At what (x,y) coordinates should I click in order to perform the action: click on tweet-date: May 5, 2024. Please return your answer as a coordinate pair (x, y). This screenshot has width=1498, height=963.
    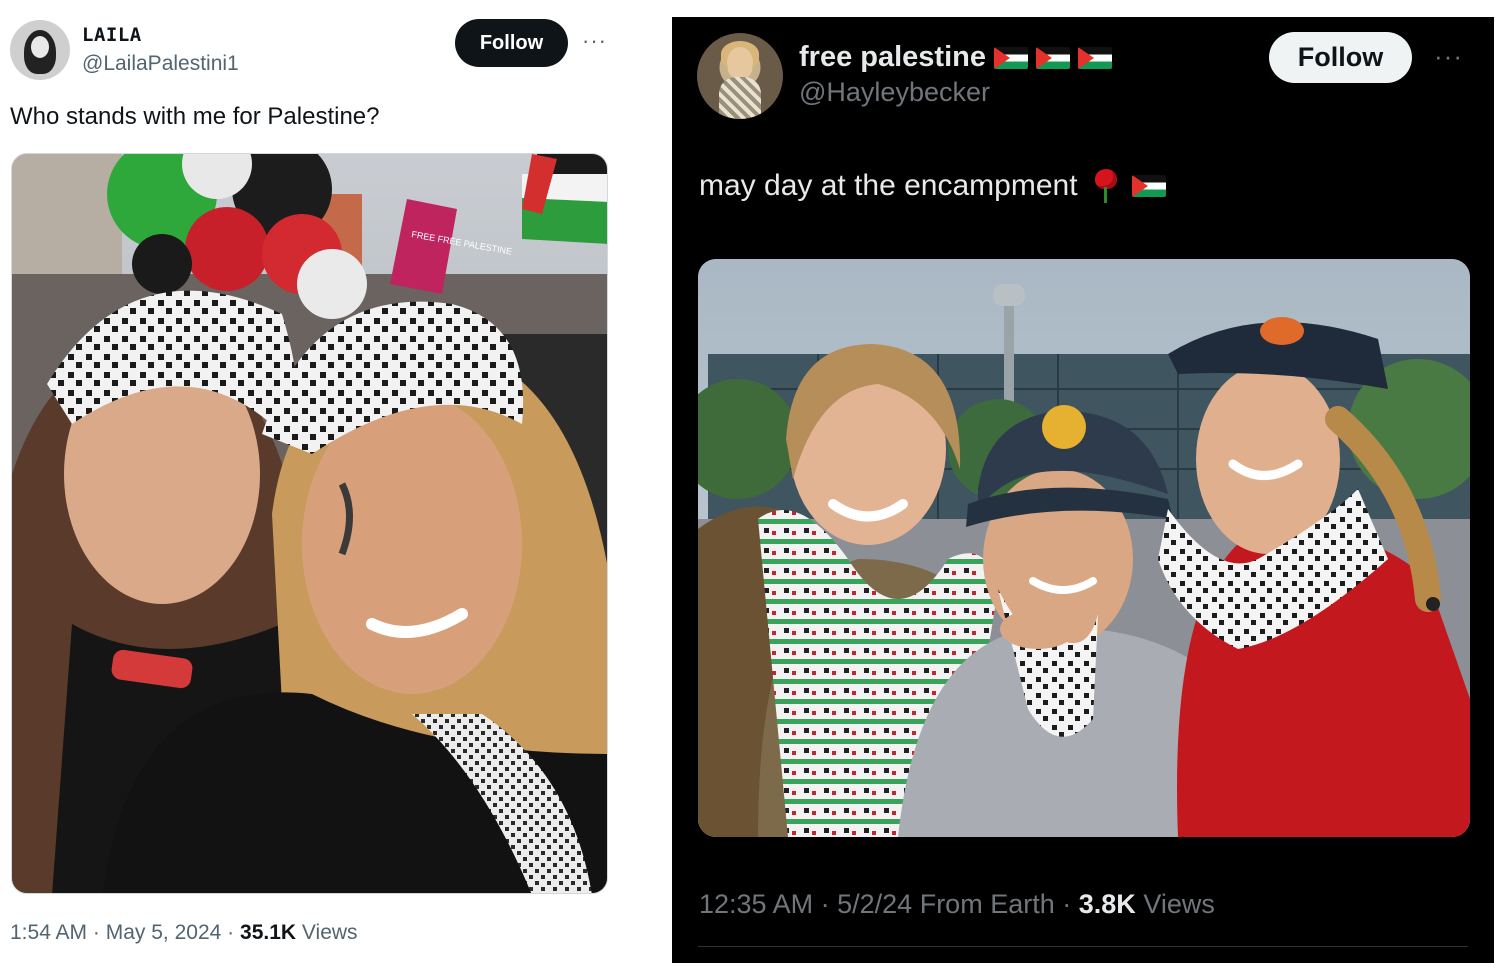
    Looking at the image, I should click on (164, 932).